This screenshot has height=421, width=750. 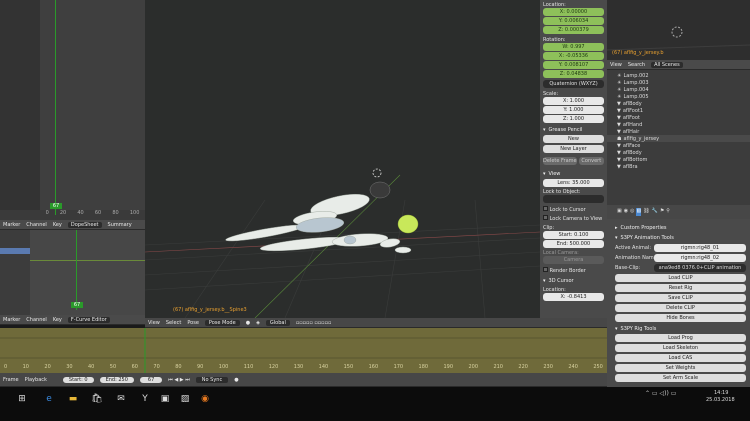 What do you see at coordinates (573, 12) in the screenshot?
I see `location-x-field: X: 0.00000` at bounding box center [573, 12].